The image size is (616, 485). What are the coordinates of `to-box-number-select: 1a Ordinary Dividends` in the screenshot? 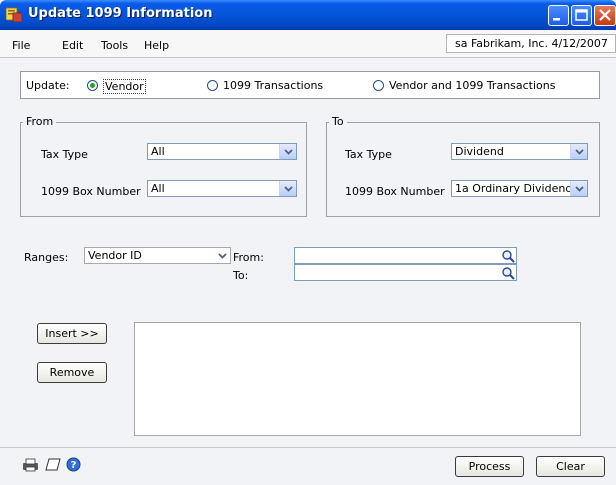 It's located at (519, 188).